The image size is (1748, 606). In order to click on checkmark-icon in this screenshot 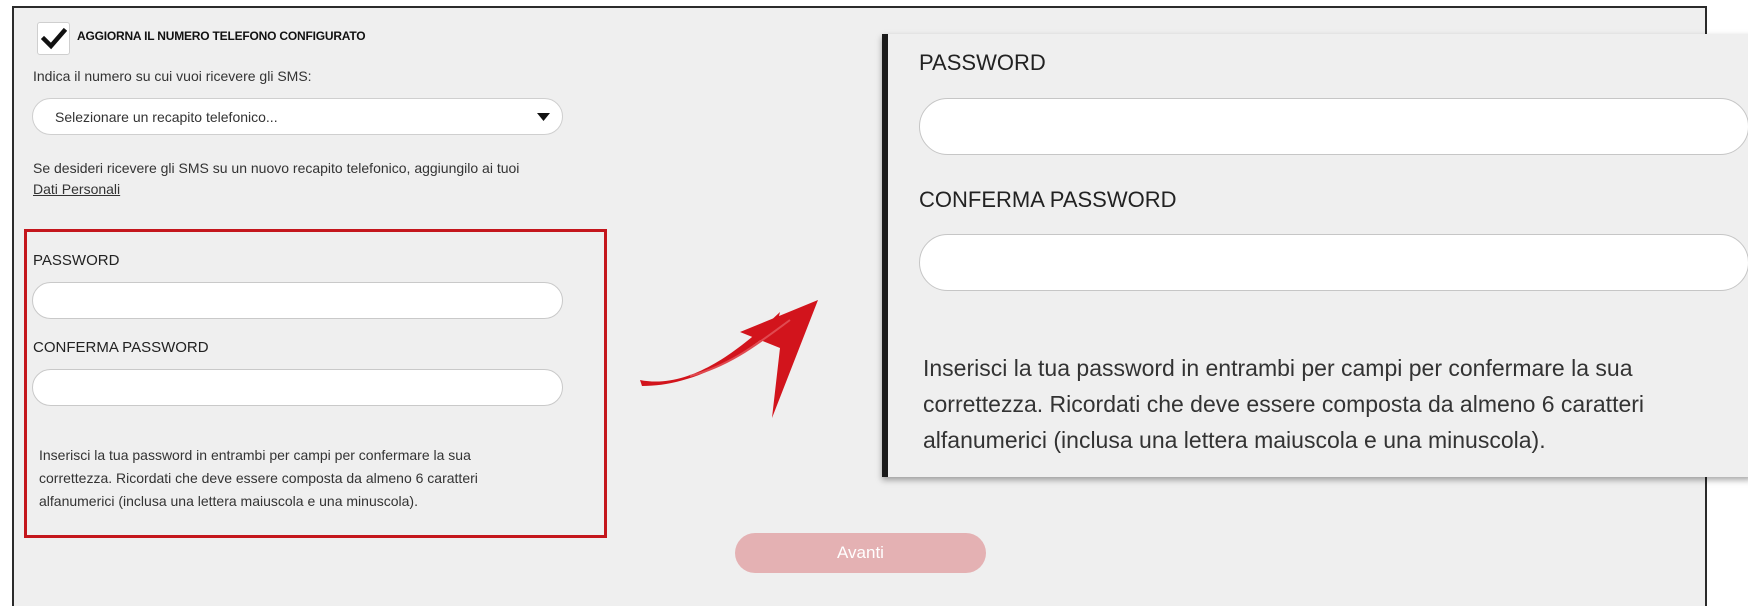, I will do `click(54, 38)`.